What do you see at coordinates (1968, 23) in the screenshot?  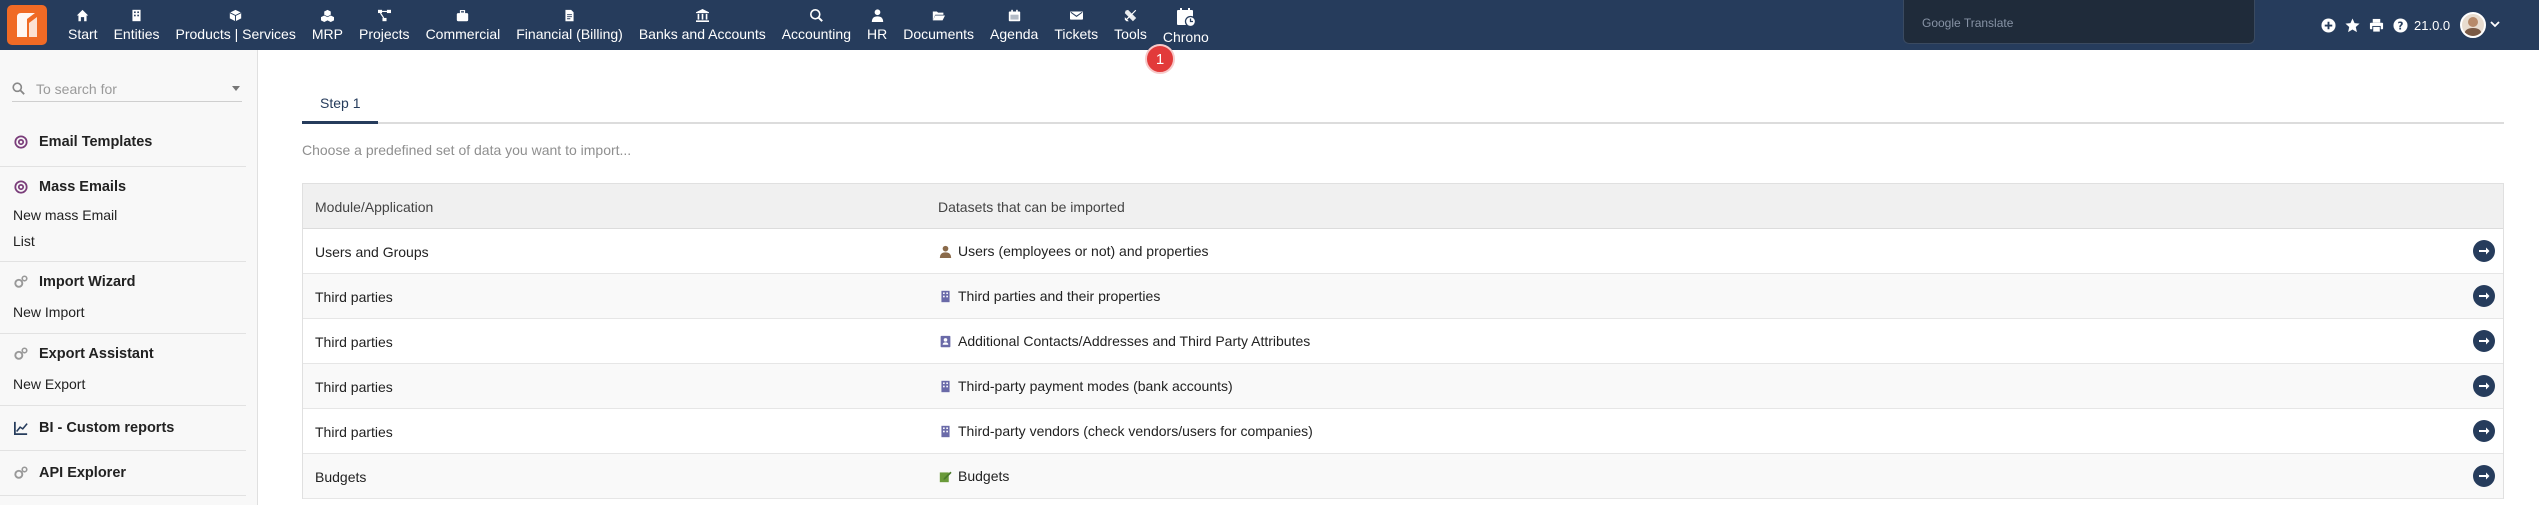 I see `google-translate-label: Google Translate` at bounding box center [1968, 23].